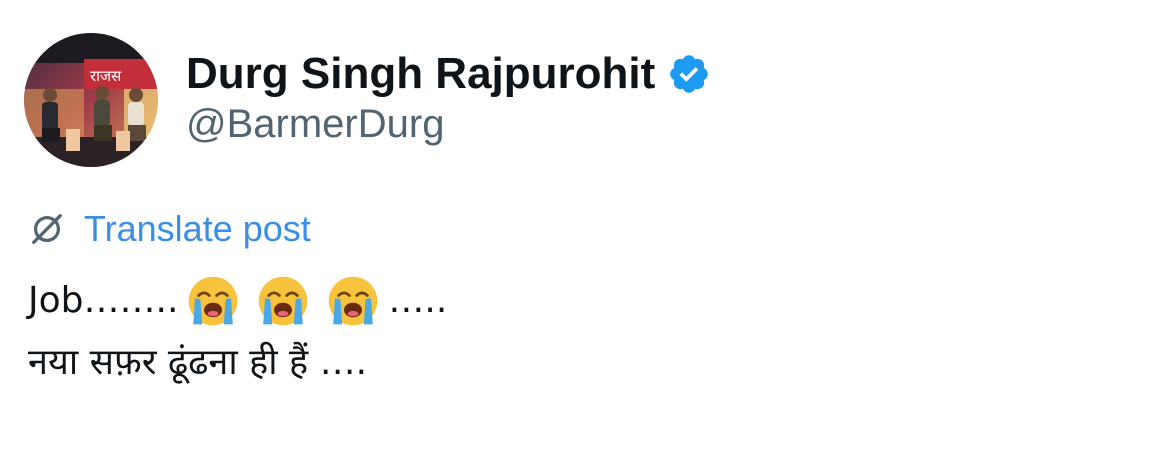 Image resolution: width=1170 pixels, height=472 pixels. What do you see at coordinates (47, 229) in the screenshot?
I see `globe-slash-icon` at bounding box center [47, 229].